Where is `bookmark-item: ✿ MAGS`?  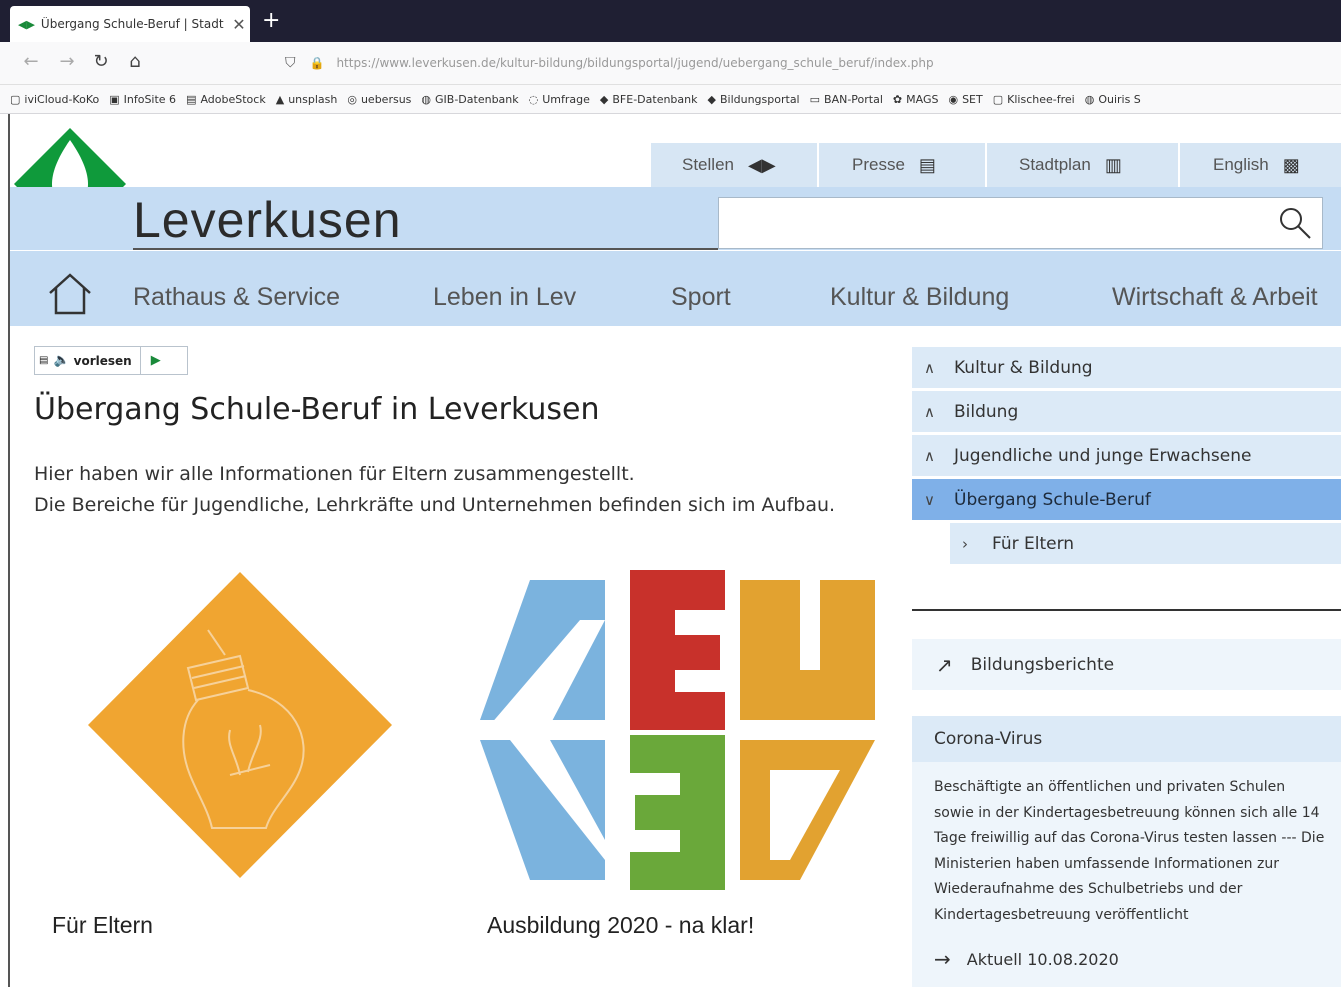
bookmark-item: ✿ MAGS is located at coordinates (916, 99).